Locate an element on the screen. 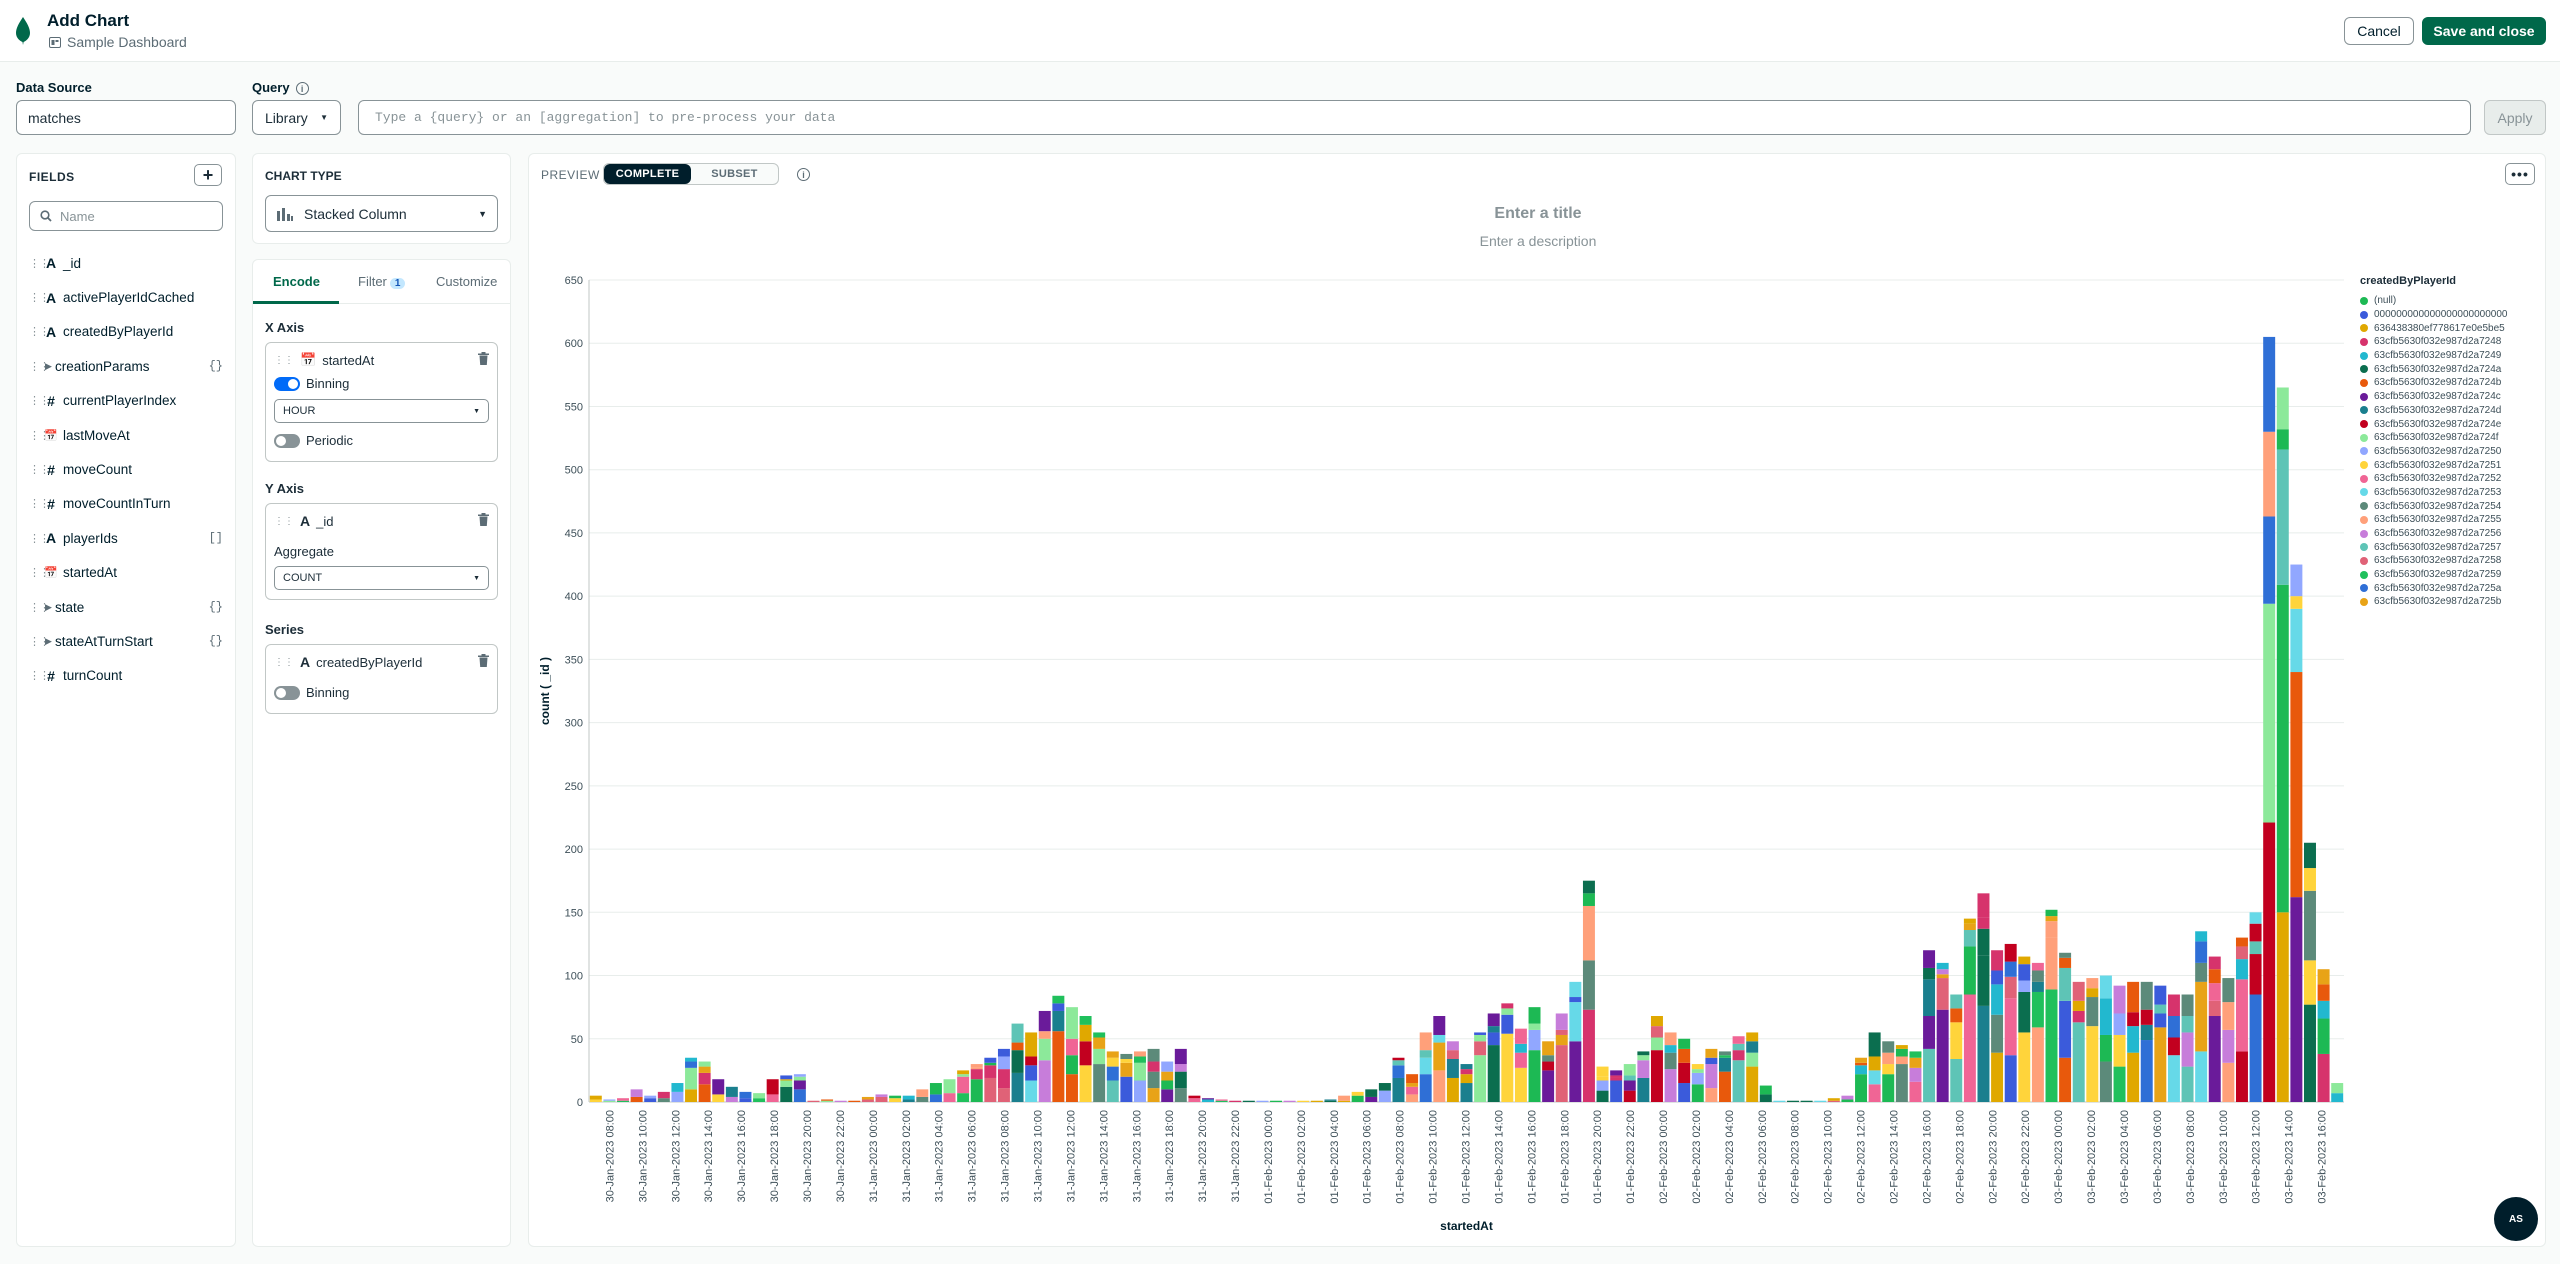  encode-tabs: Encode Filter 1 Customize is located at coordinates (381, 282).